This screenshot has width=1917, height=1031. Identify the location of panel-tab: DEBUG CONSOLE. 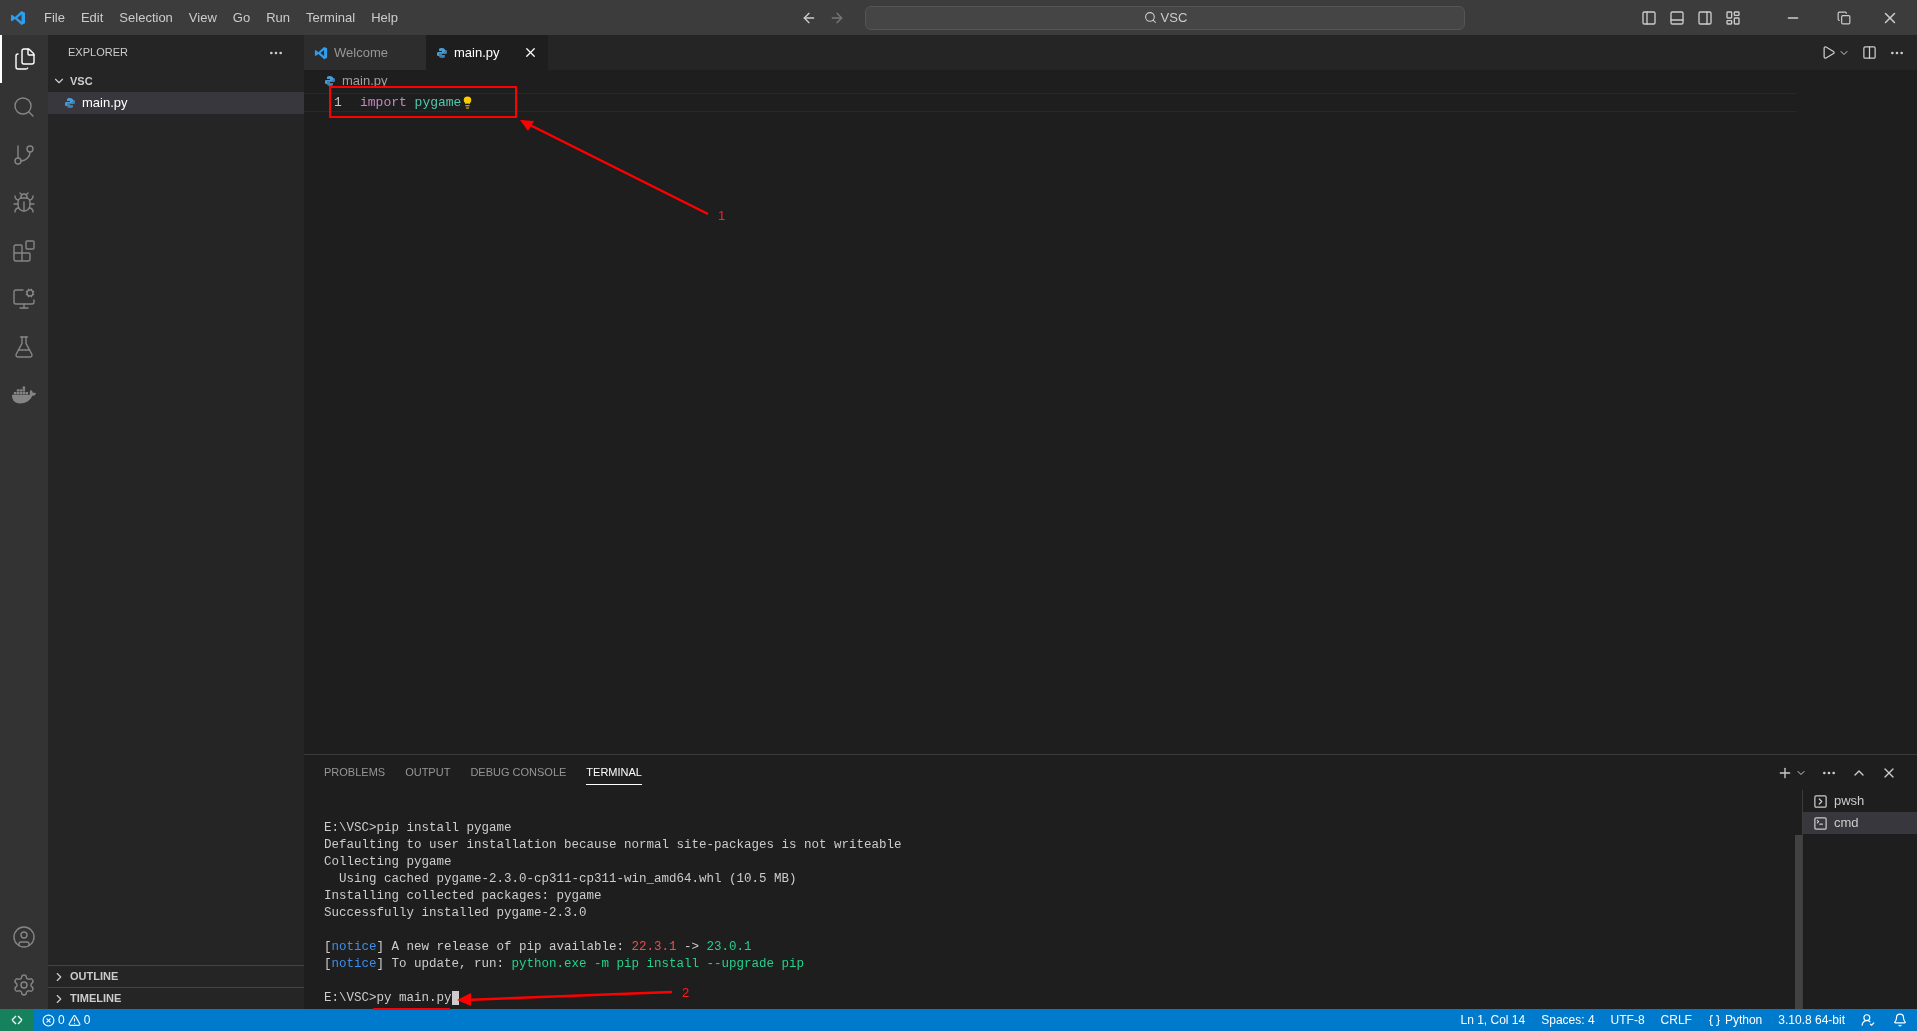
(518, 772).